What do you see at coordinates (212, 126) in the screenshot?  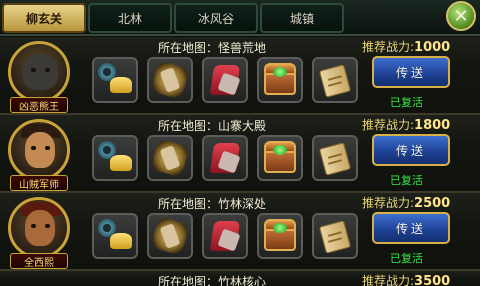 I see `map-location: 所在地图：山寨大殿` at bounding box center [212, 126].